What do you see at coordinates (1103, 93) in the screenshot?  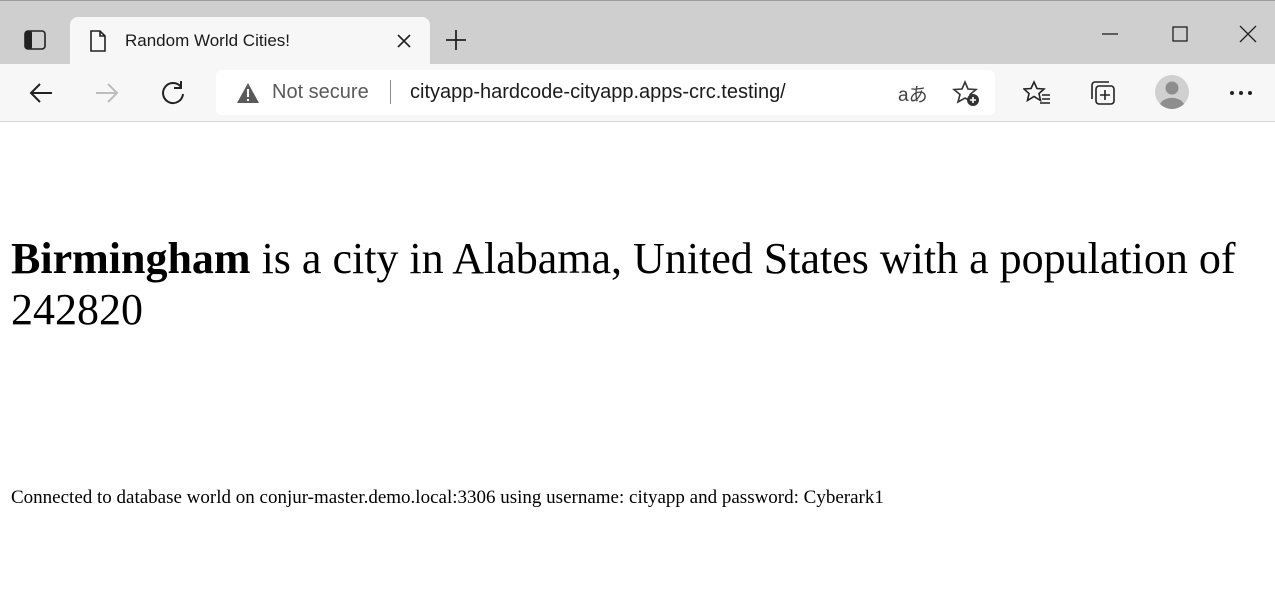 I see `collections-icon` at bounding box center [1103, 93].